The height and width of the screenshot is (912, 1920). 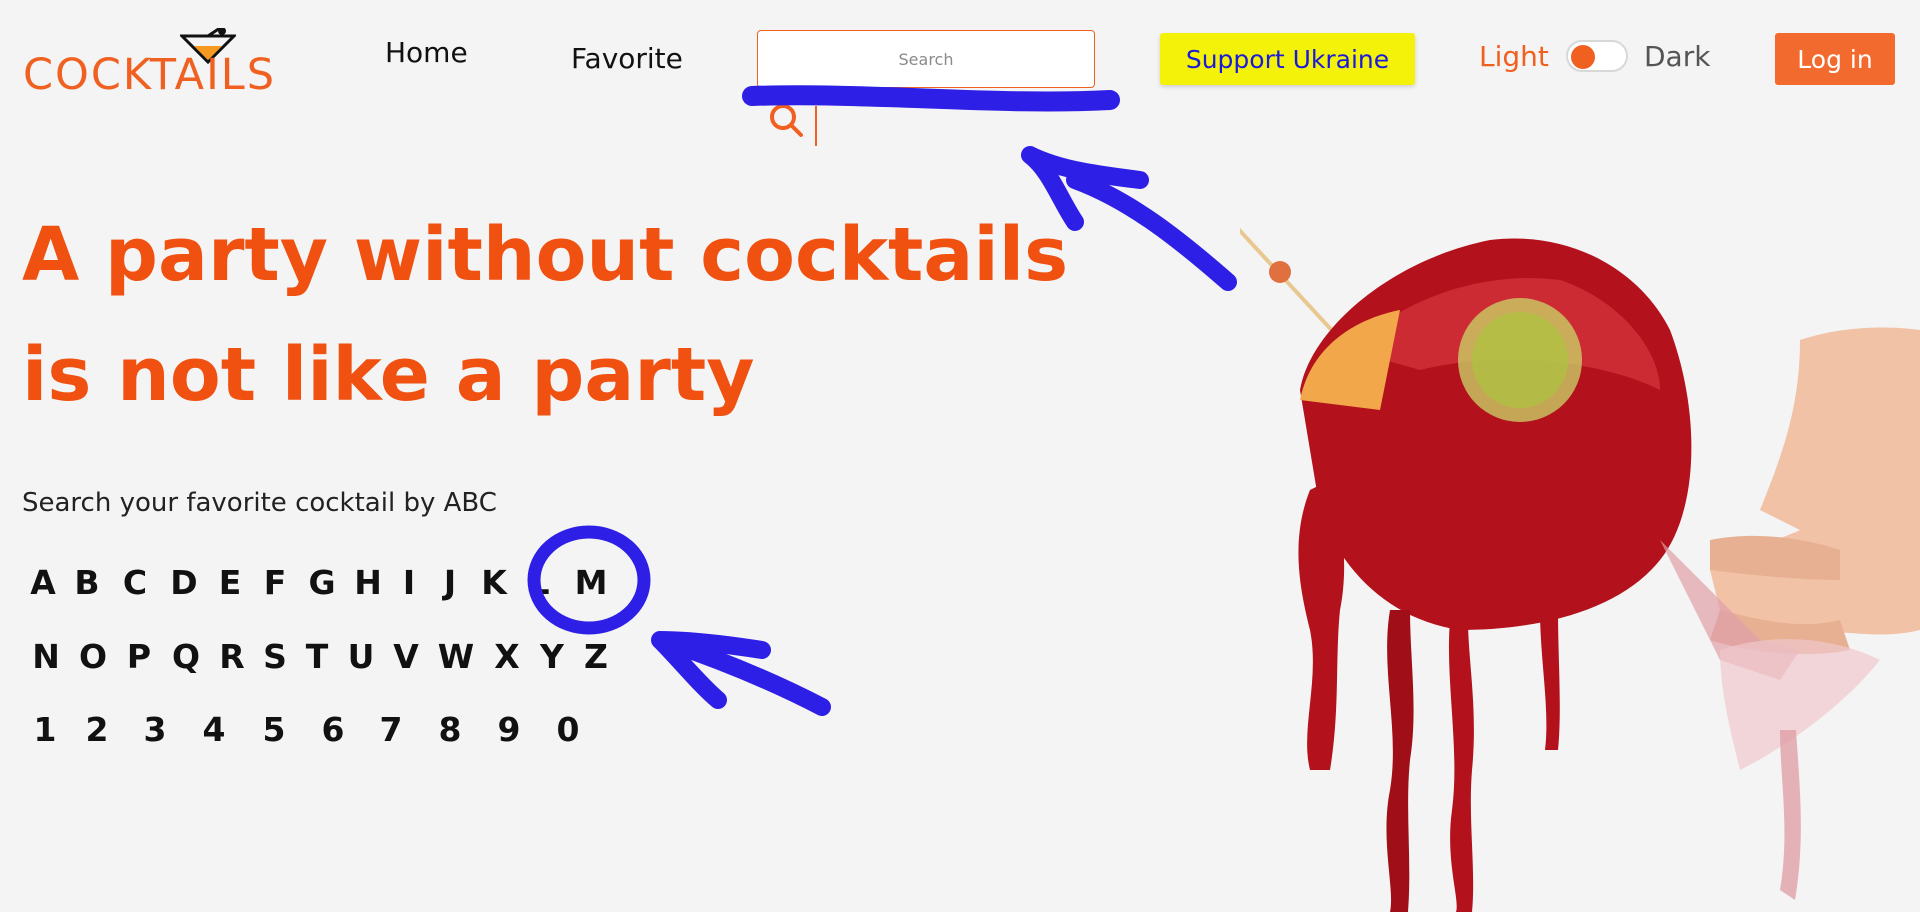 I want to click on search-box, so click(x=926, y=59).